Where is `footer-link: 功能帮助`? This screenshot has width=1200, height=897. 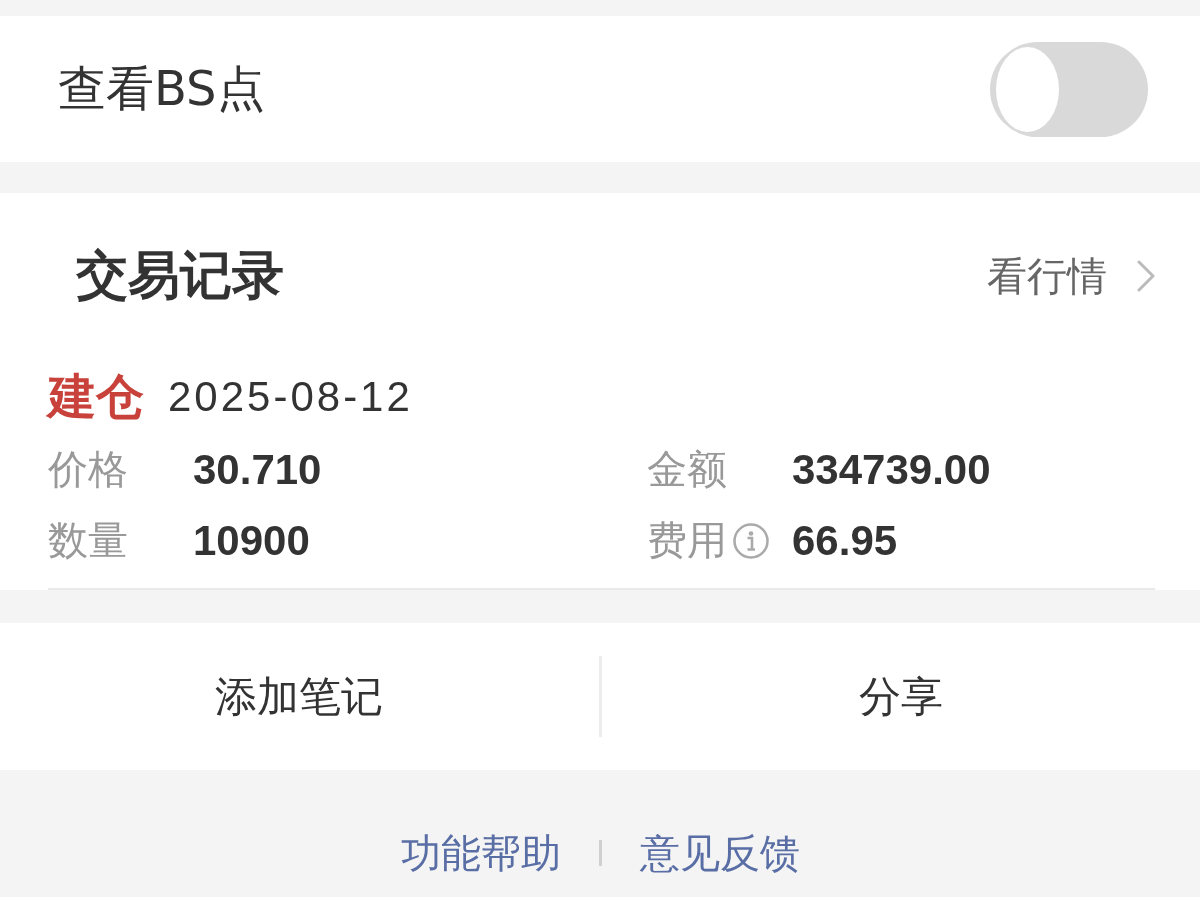
footer-link: 功能帮助 is located at coordinates (480, 853).